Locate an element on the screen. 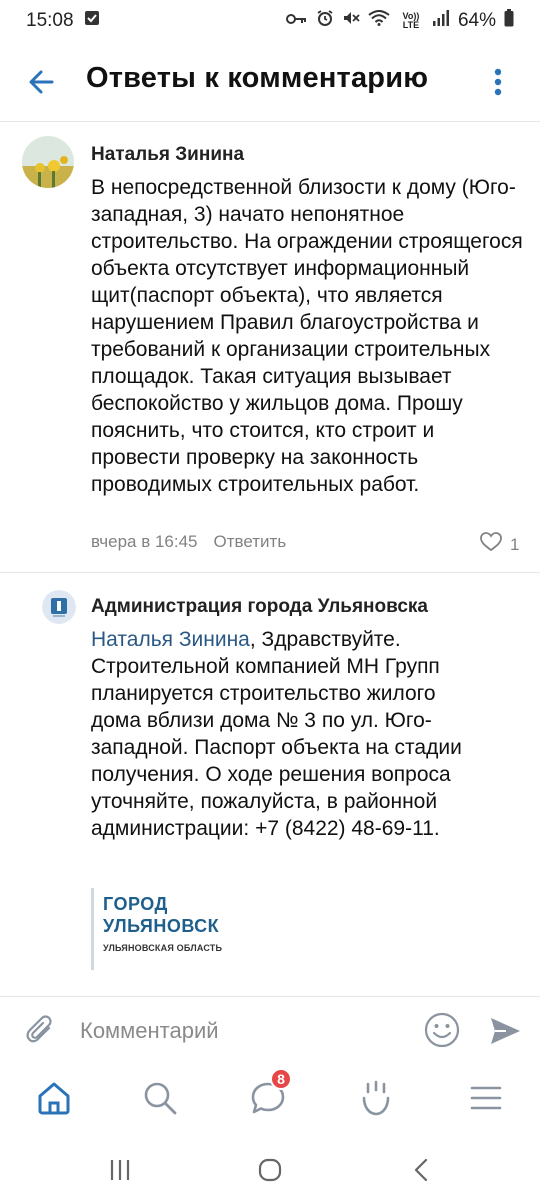  status-bar: 15:08 Vo)) LTE 64% is located at coordinates (270, 21).